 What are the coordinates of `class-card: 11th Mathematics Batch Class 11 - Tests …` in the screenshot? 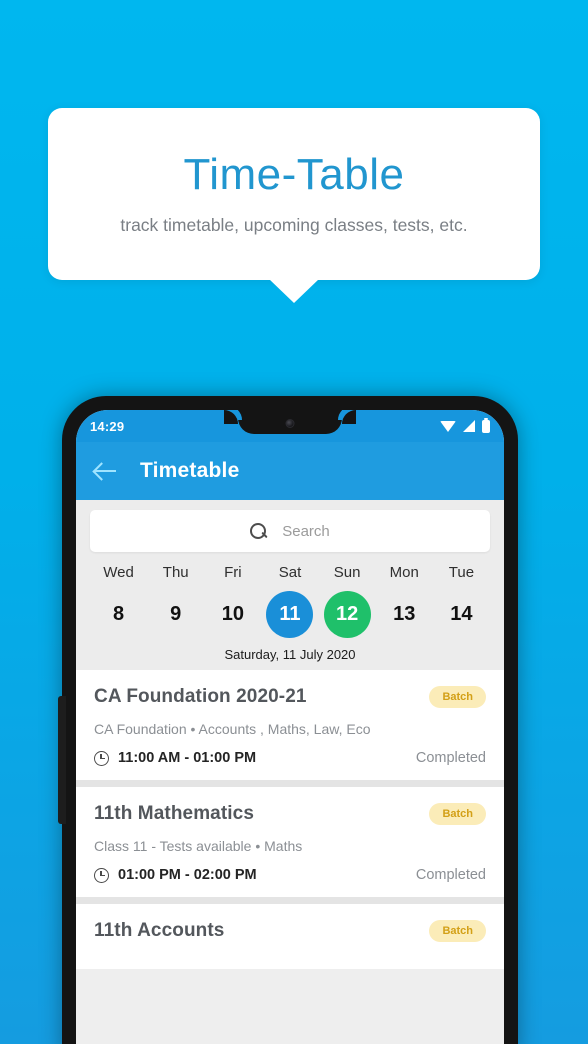 It's located at (290, 842).